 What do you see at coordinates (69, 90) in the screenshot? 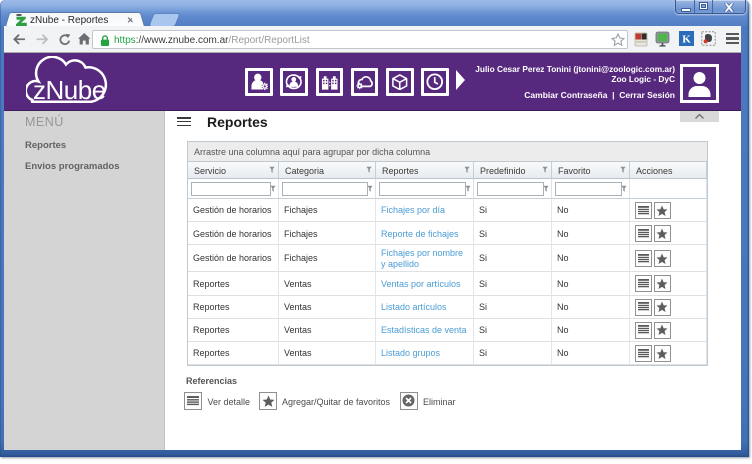
I see `svg-text: zNube` at bounding box center [69, 90].